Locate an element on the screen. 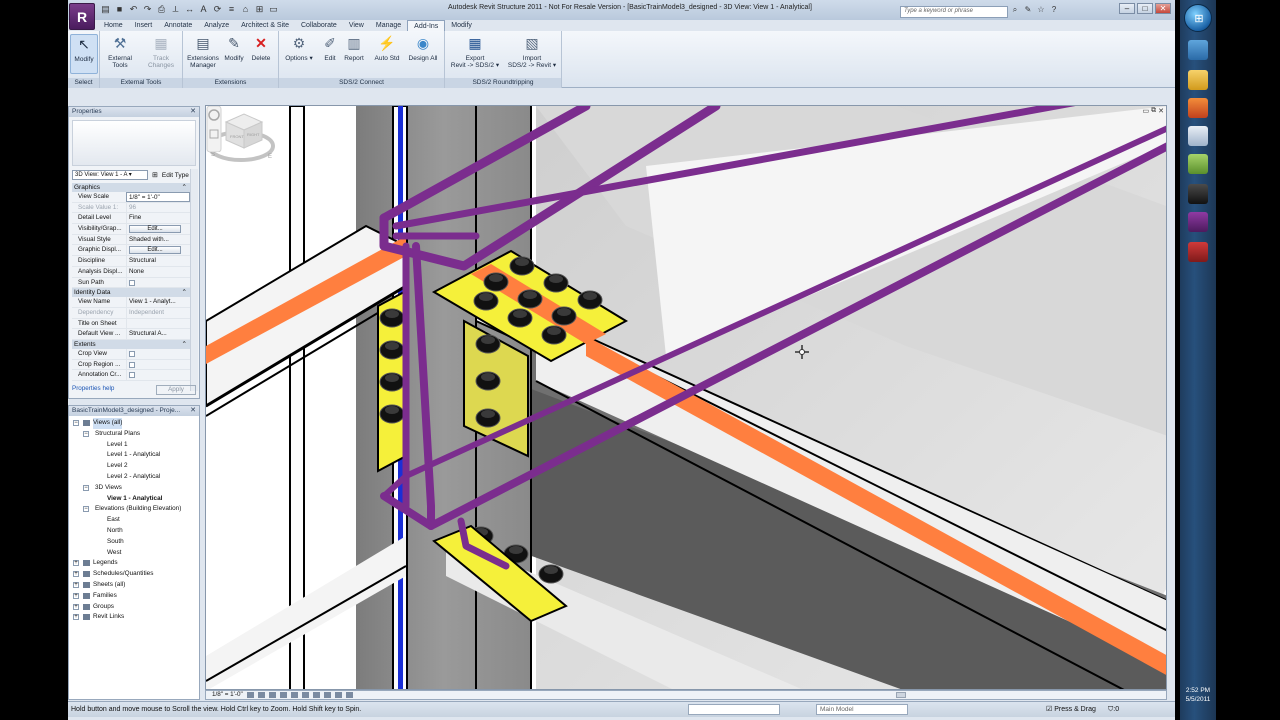  sds2-options-button: ⚙ Options ▾ is located at coordinates (299, 48).